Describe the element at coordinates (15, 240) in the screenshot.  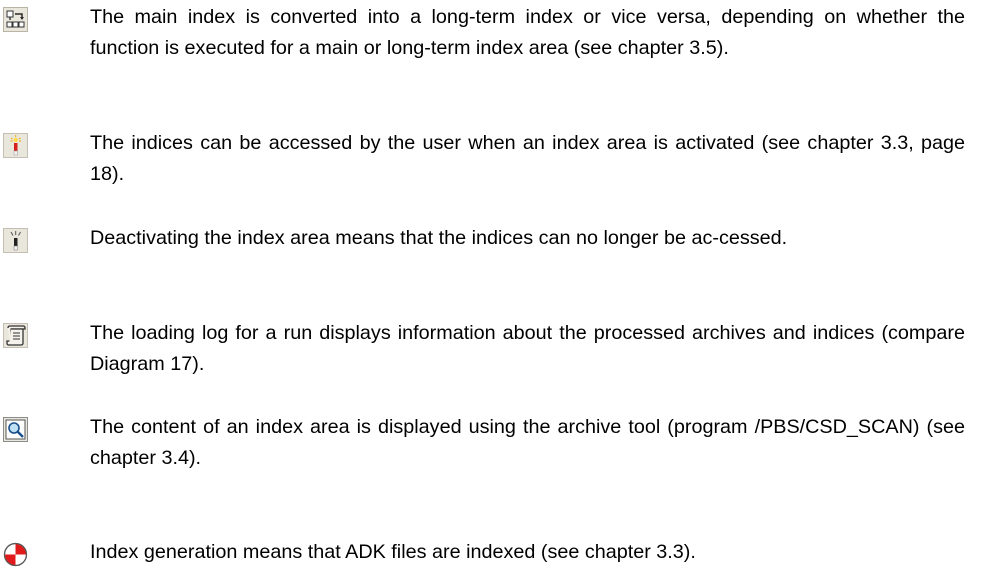
I see `deactivate-icon` at that location.